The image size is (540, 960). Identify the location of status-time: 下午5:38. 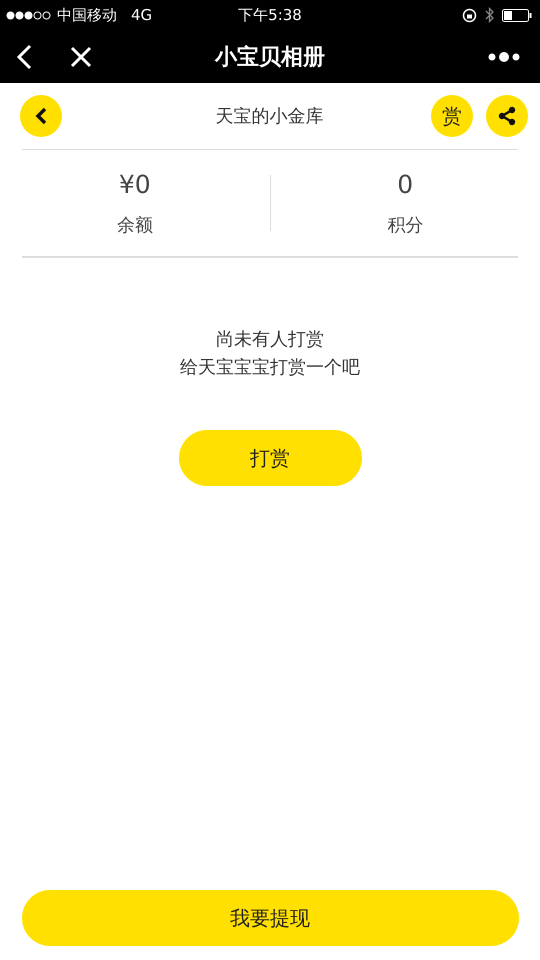
(270, 15).